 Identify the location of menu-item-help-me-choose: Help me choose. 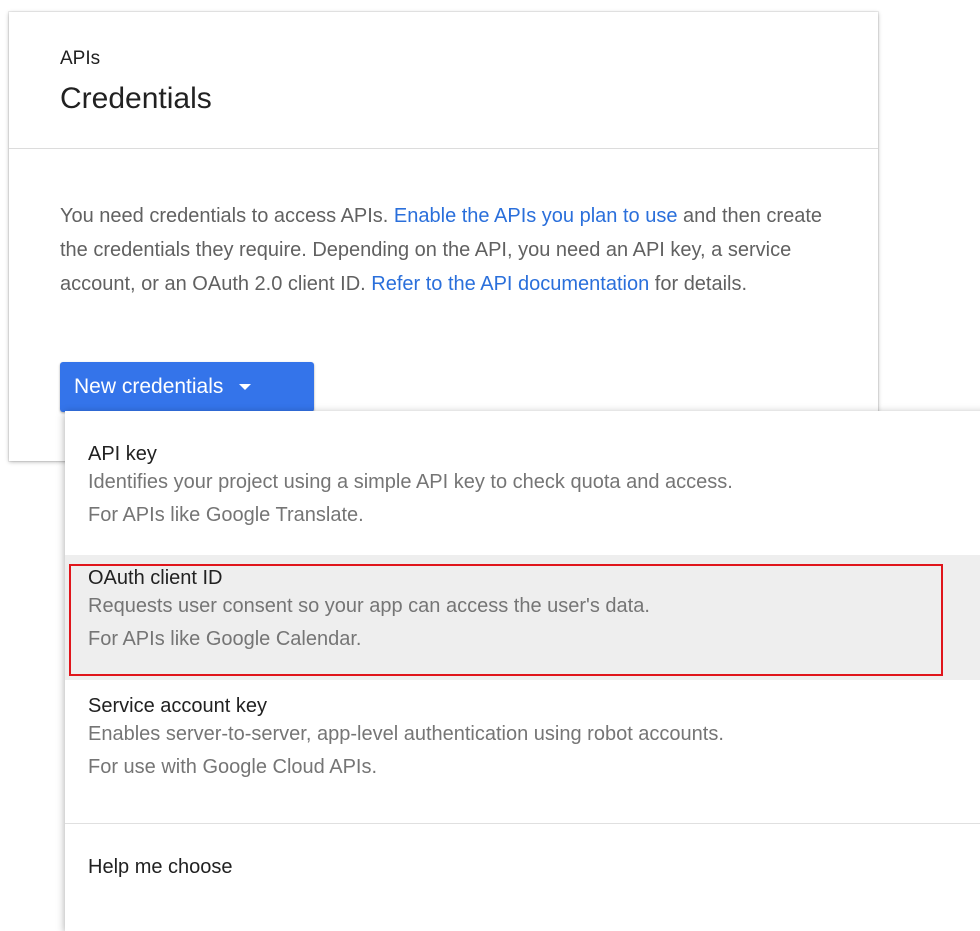
(522, 867).